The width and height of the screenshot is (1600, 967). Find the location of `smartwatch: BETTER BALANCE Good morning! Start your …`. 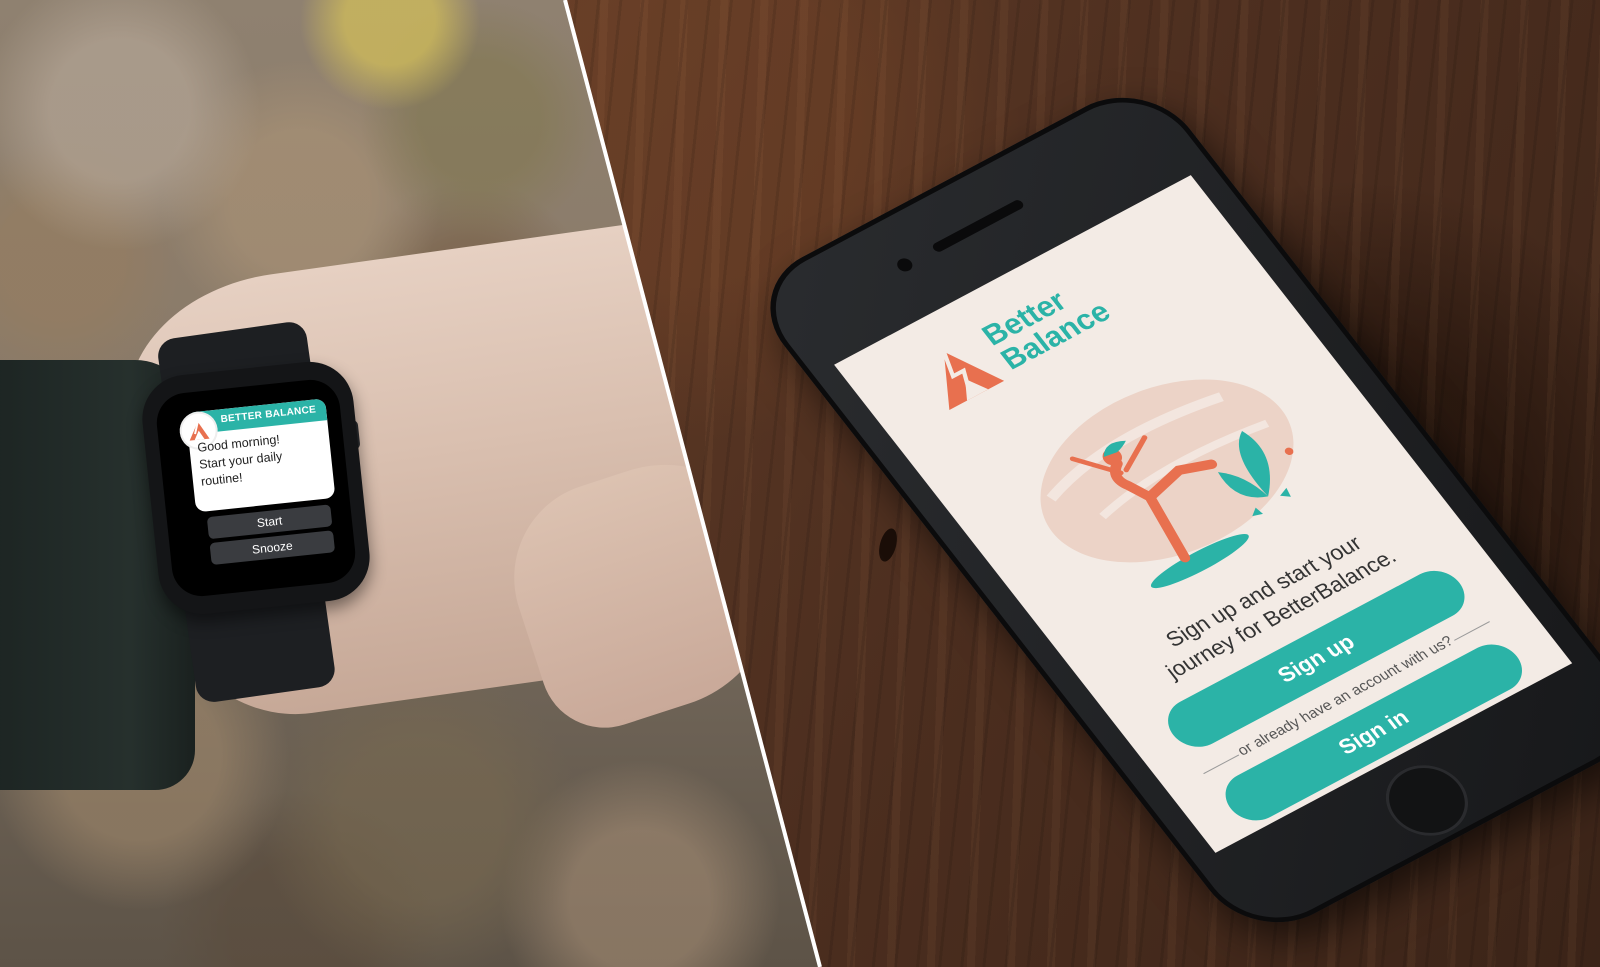

smartwatch: BETTER BALANCE Good morning! Start your … is located at coordinates (256, 488).